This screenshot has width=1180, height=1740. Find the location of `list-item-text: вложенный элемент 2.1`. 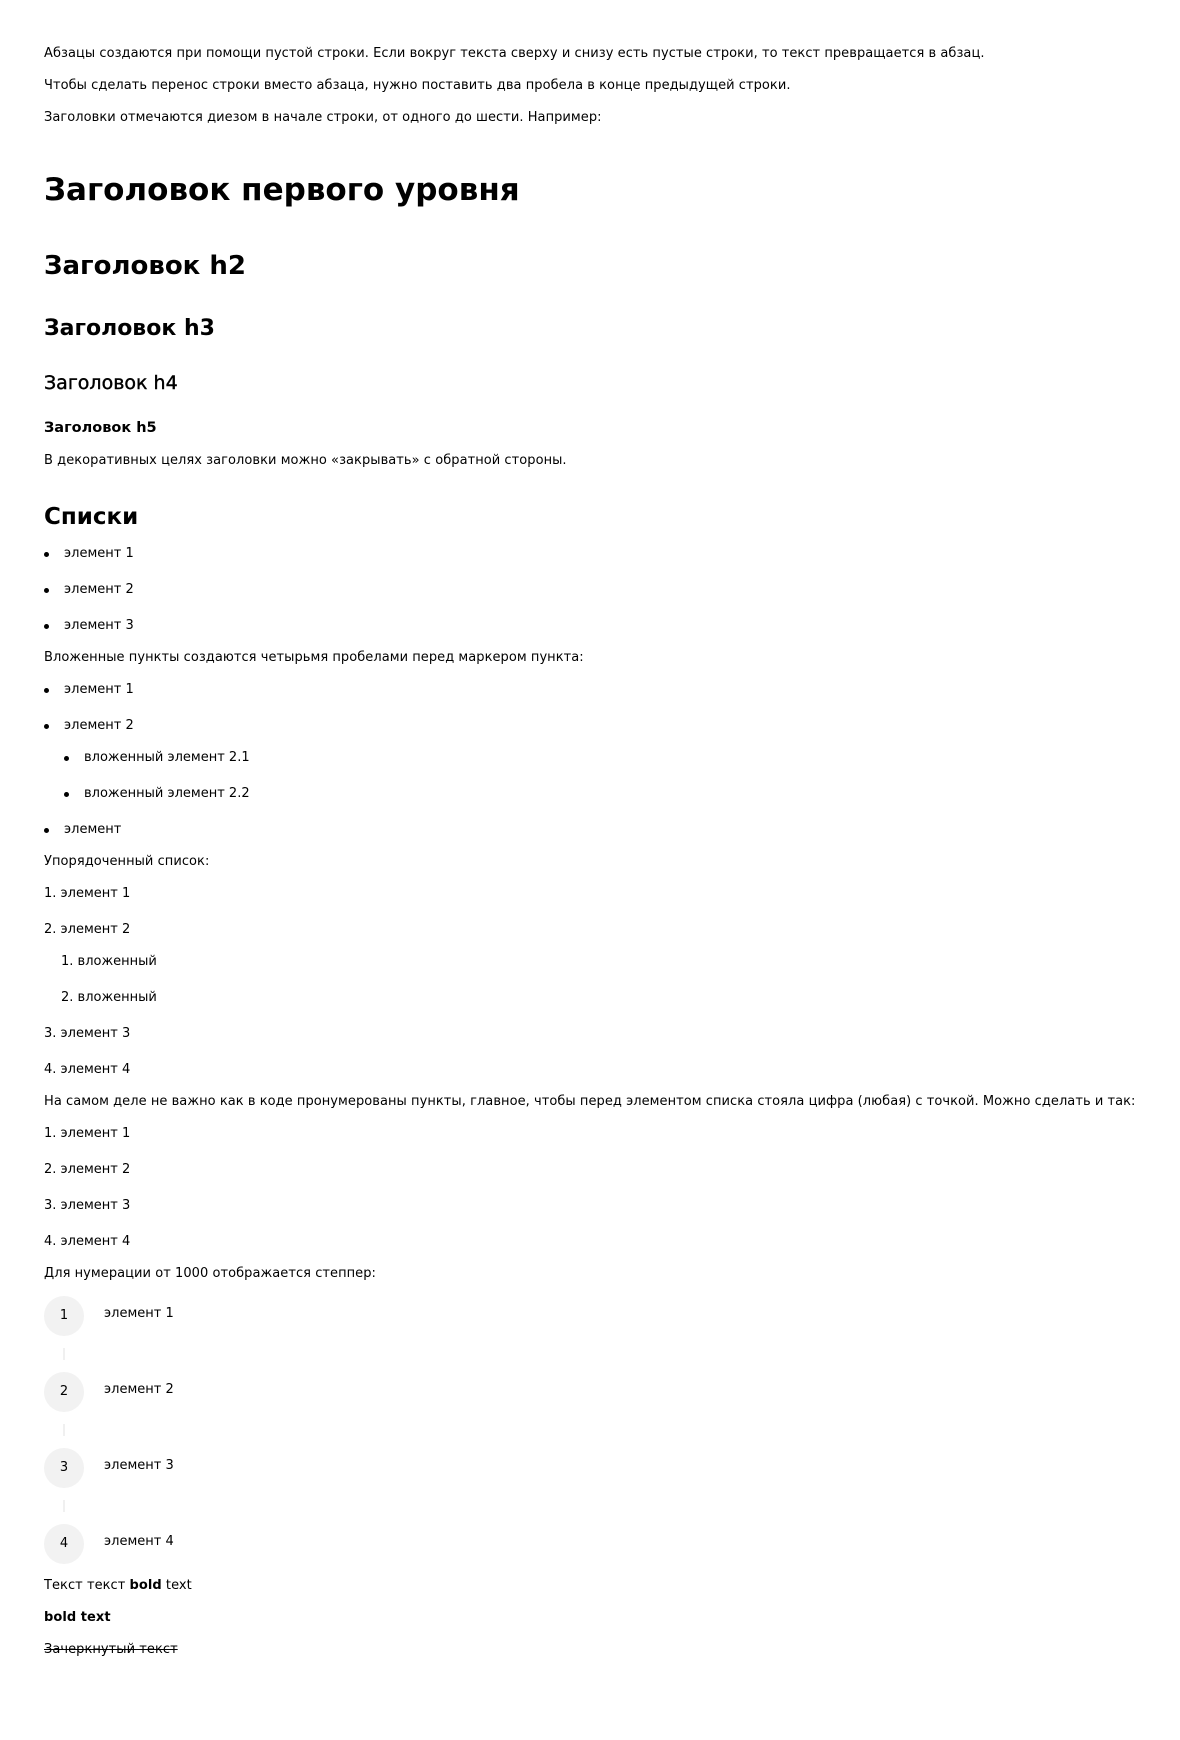

list-item-text: вложенный элемент 2.1 is located at coordinates (167, 757).